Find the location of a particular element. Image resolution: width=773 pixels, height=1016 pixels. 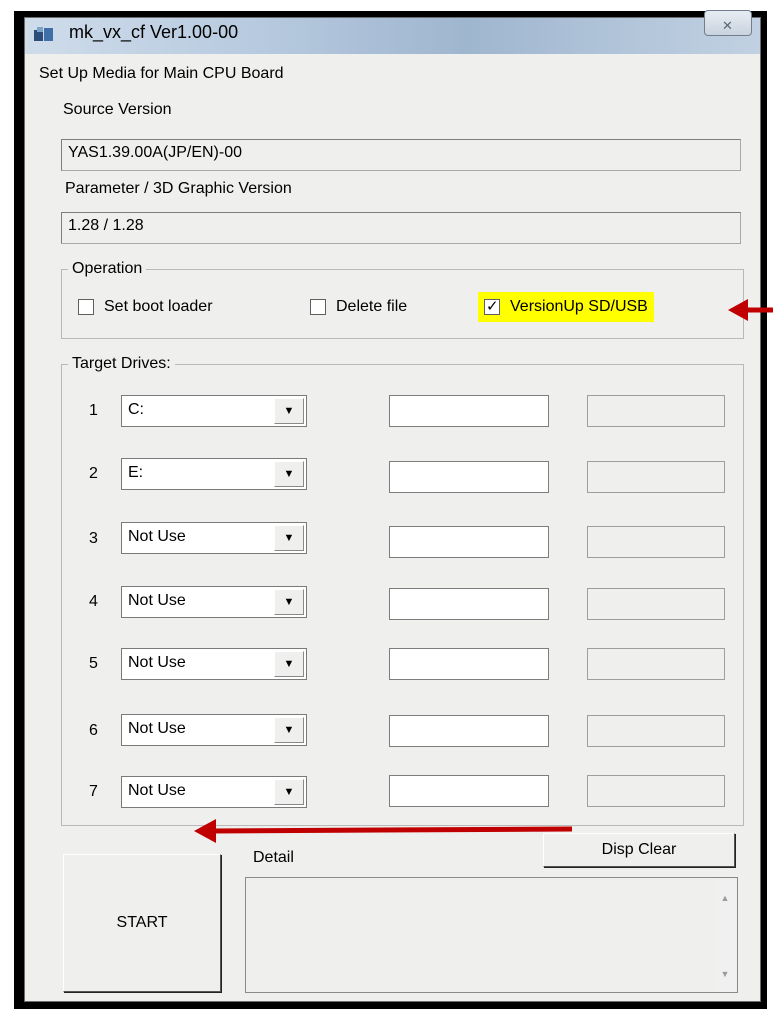

drive-number: 5 is located at coordinates (93, 663).